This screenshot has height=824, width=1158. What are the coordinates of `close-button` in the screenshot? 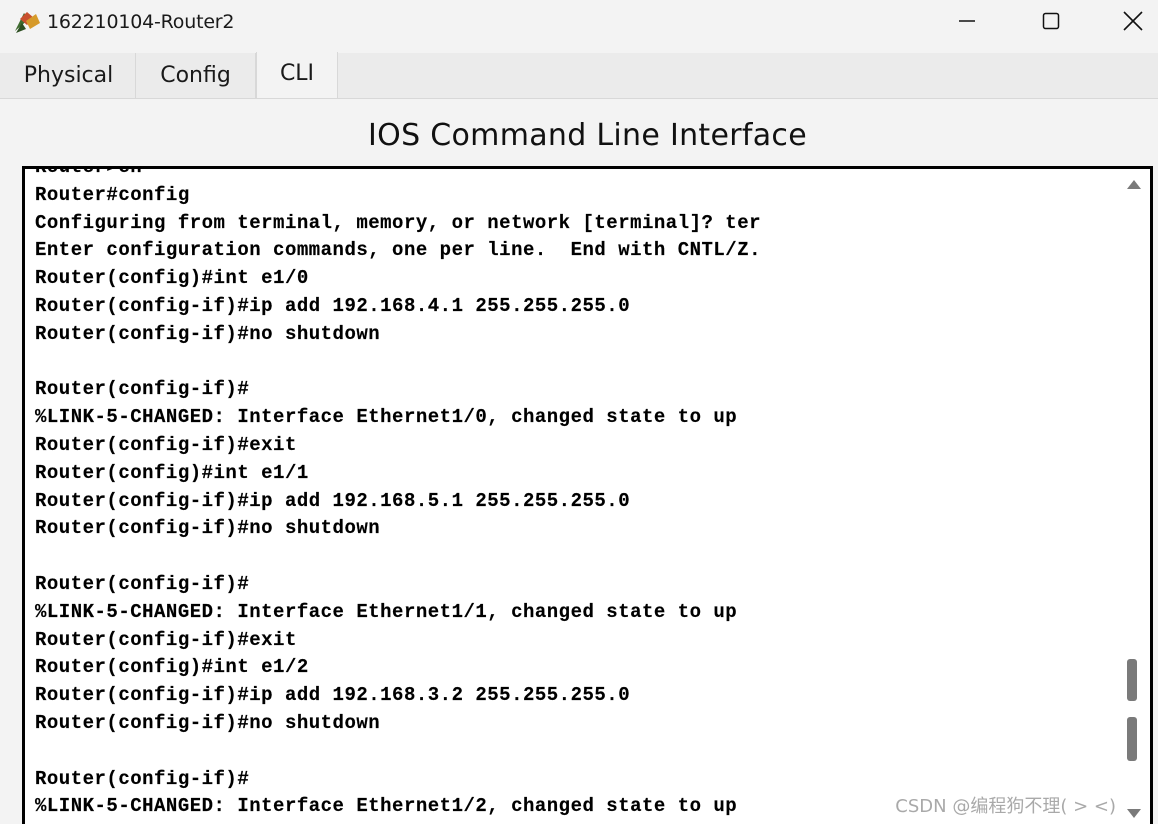 It's located at (1133, 23).